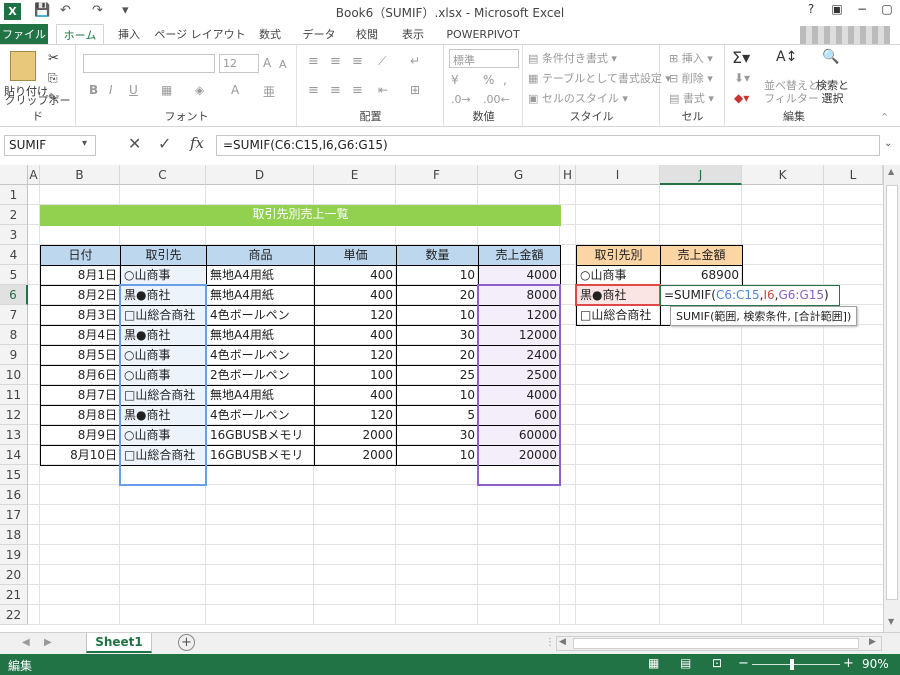 This screenshot has width=900, height=675. I want to click on data-cell: 8月5日, so click(80, 355).